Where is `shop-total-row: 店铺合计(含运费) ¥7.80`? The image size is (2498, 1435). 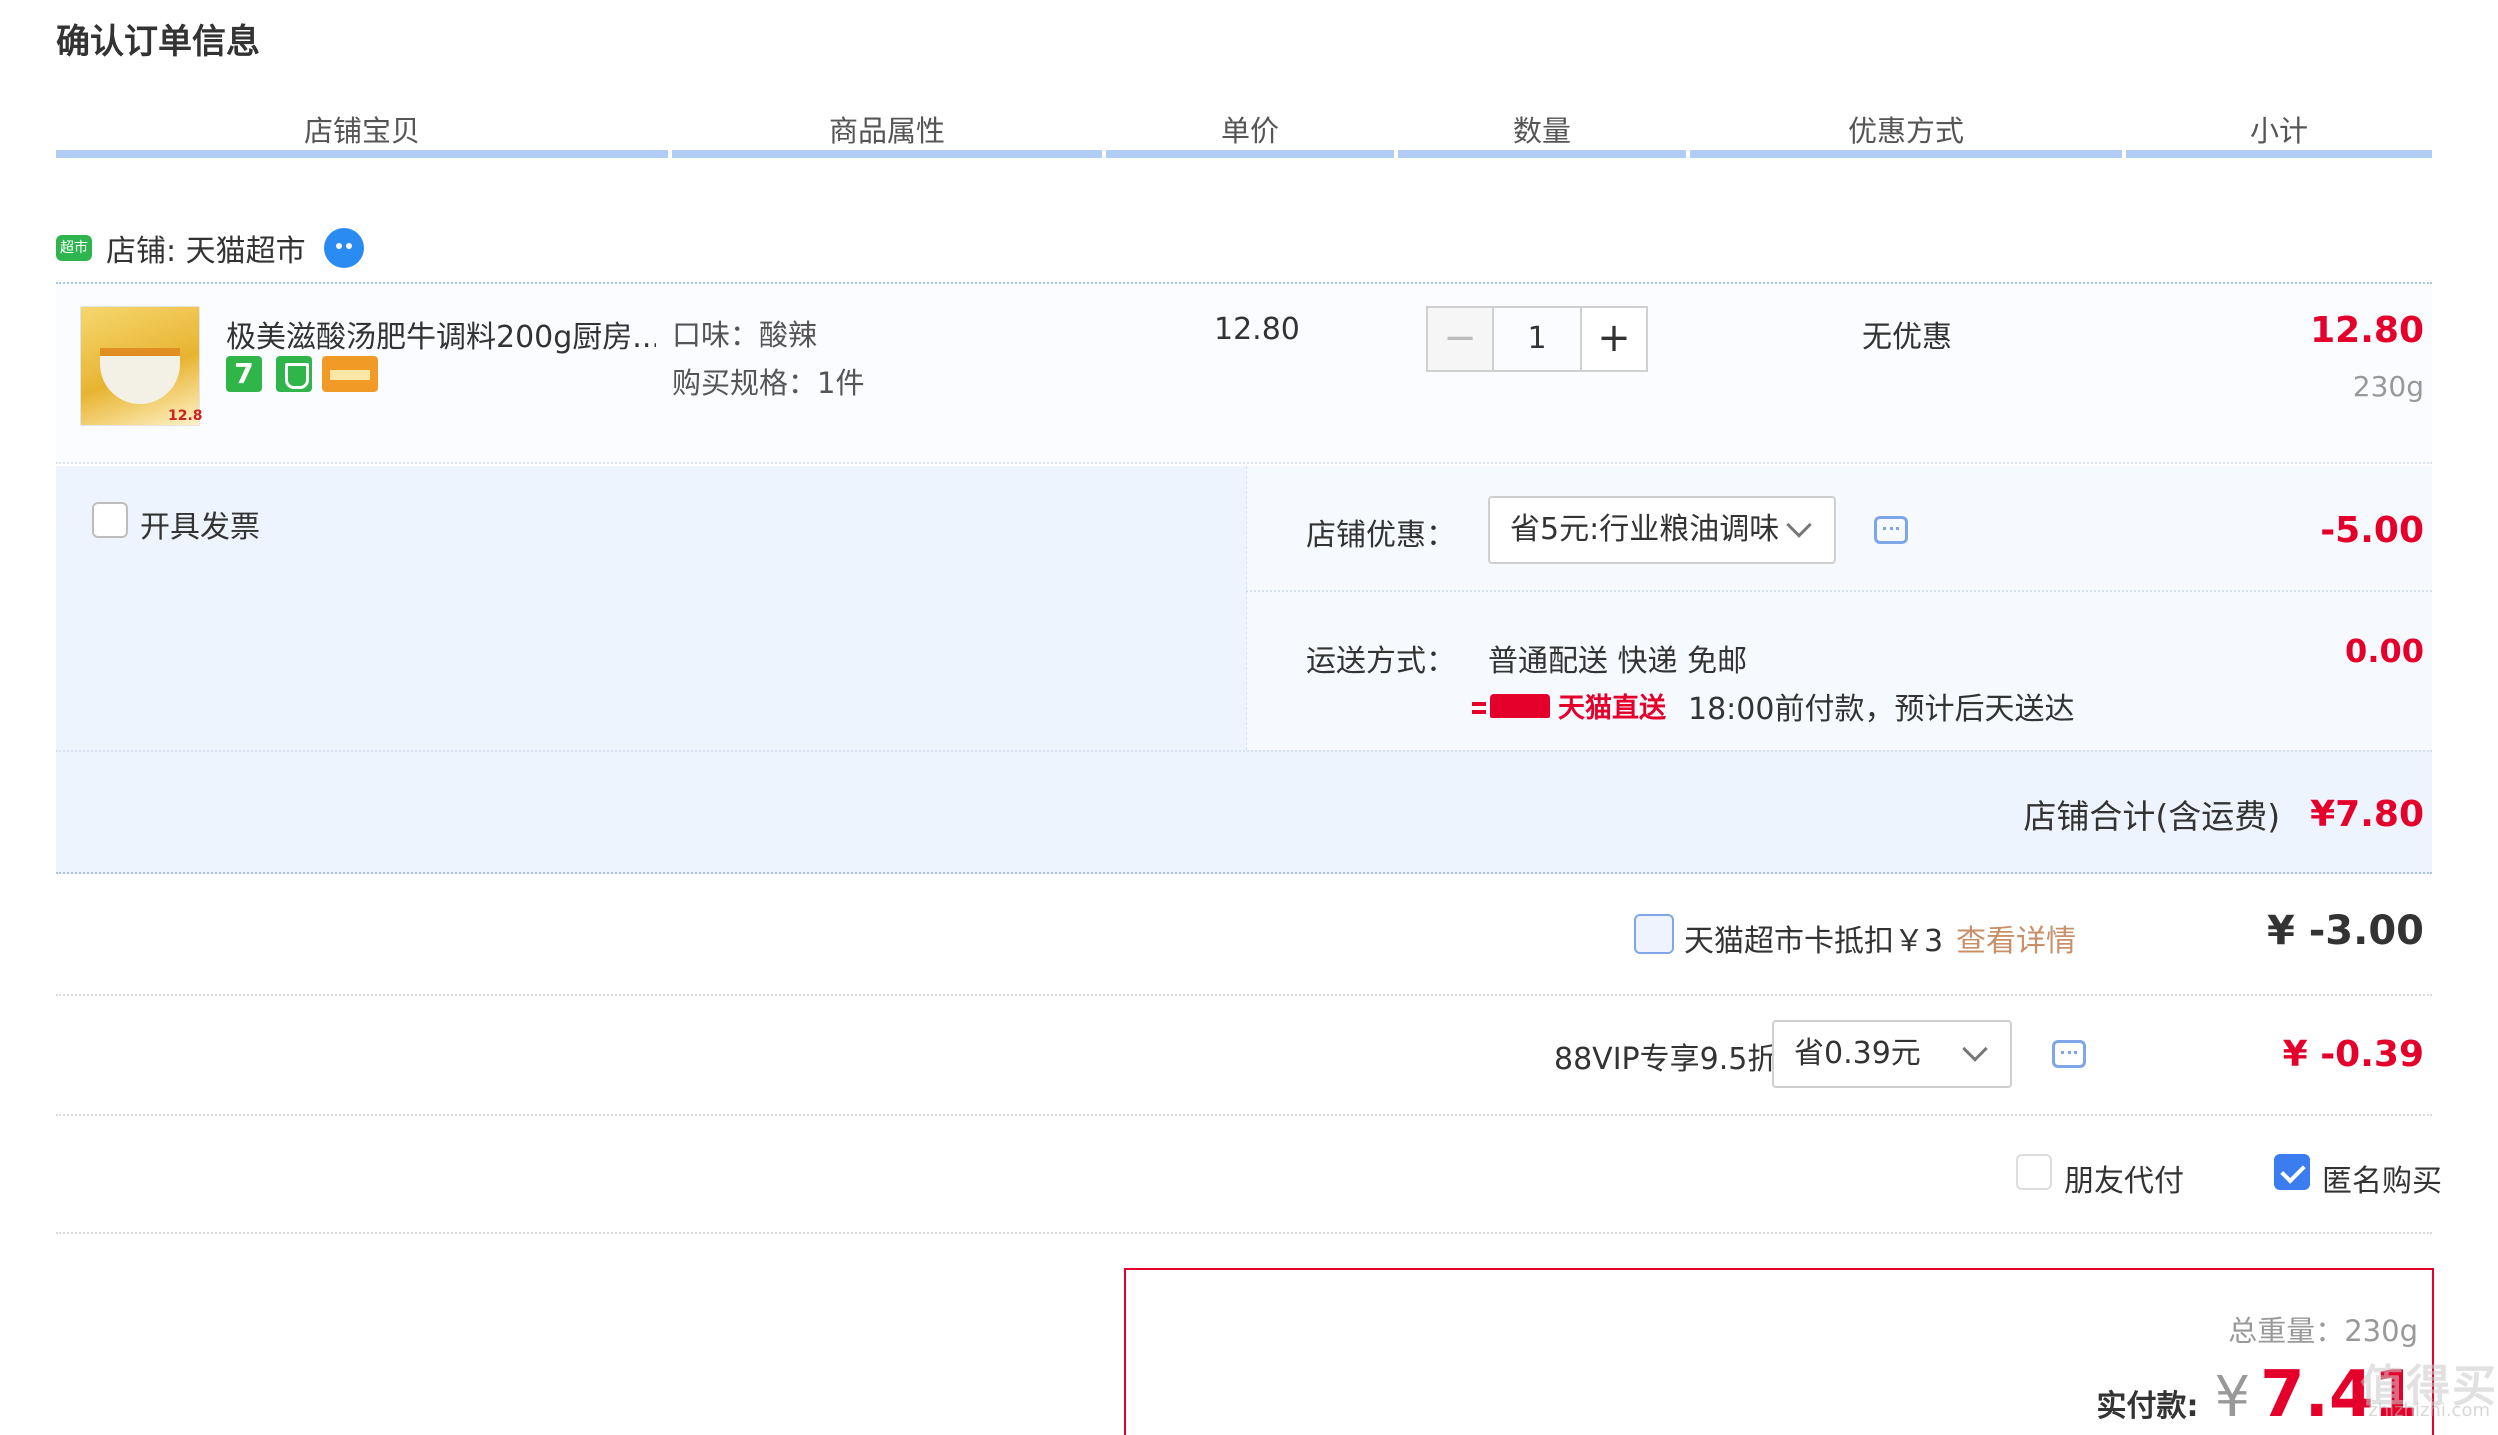
shop-total-row: 店铺合计(含运费) ¥7.80 is located at coordinates (2223, 814).